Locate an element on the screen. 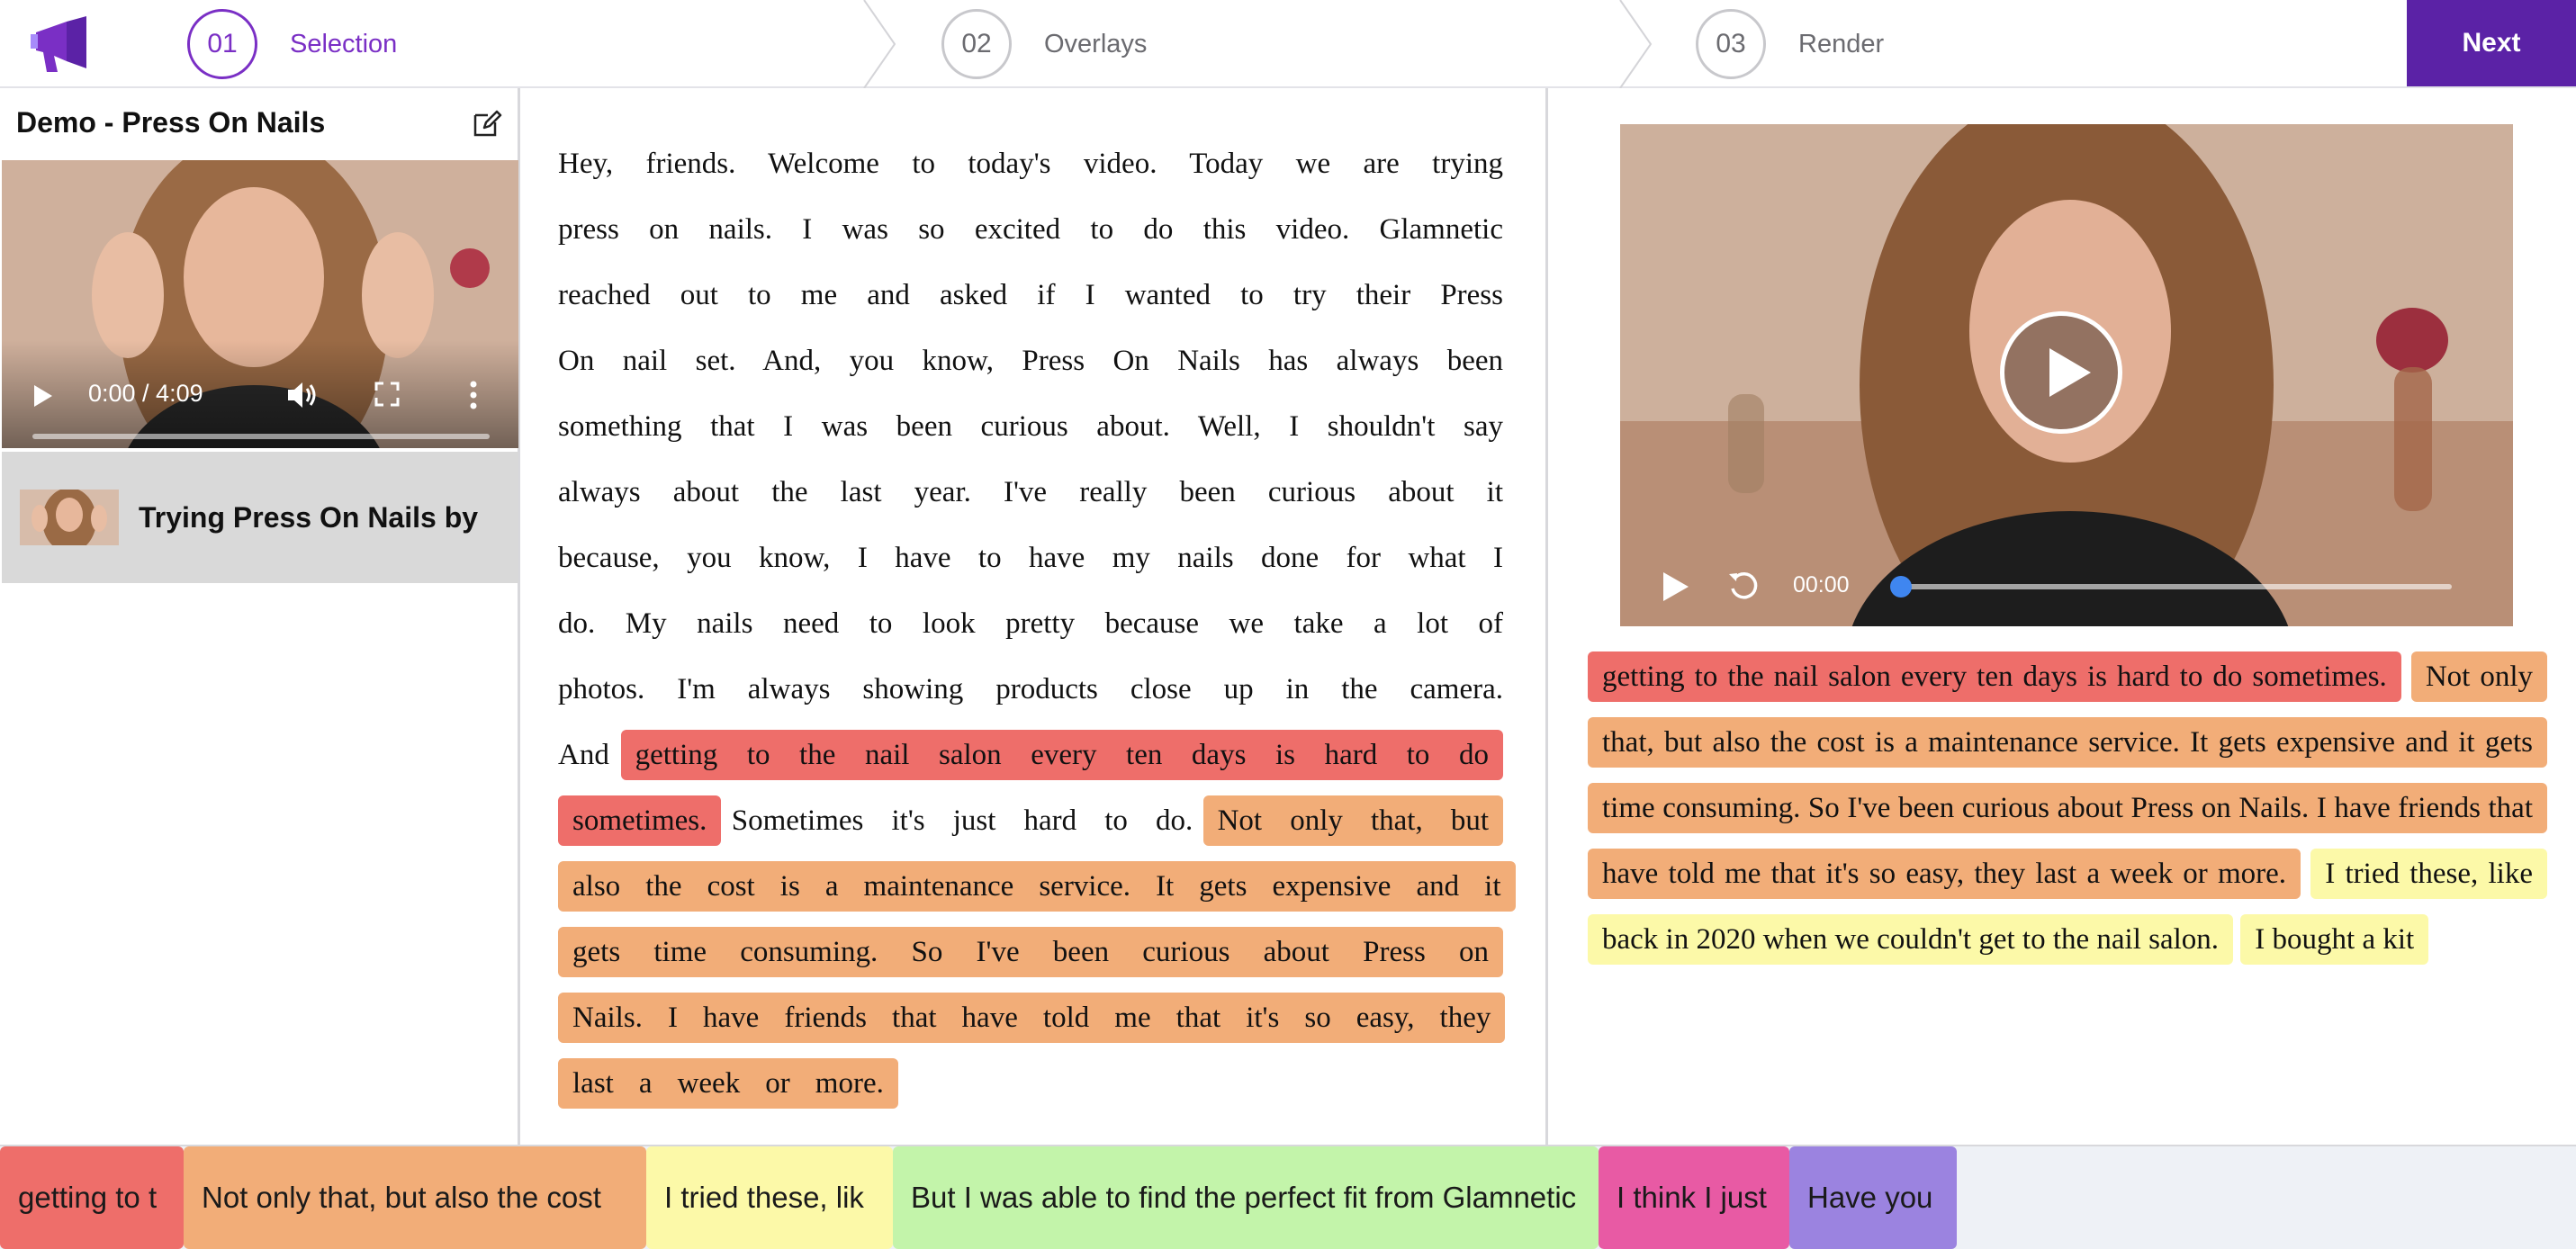 This screenshot has width=2576, height=1249. clip-item: Not only that, but also the cost is located at coordinates (415, 1197).